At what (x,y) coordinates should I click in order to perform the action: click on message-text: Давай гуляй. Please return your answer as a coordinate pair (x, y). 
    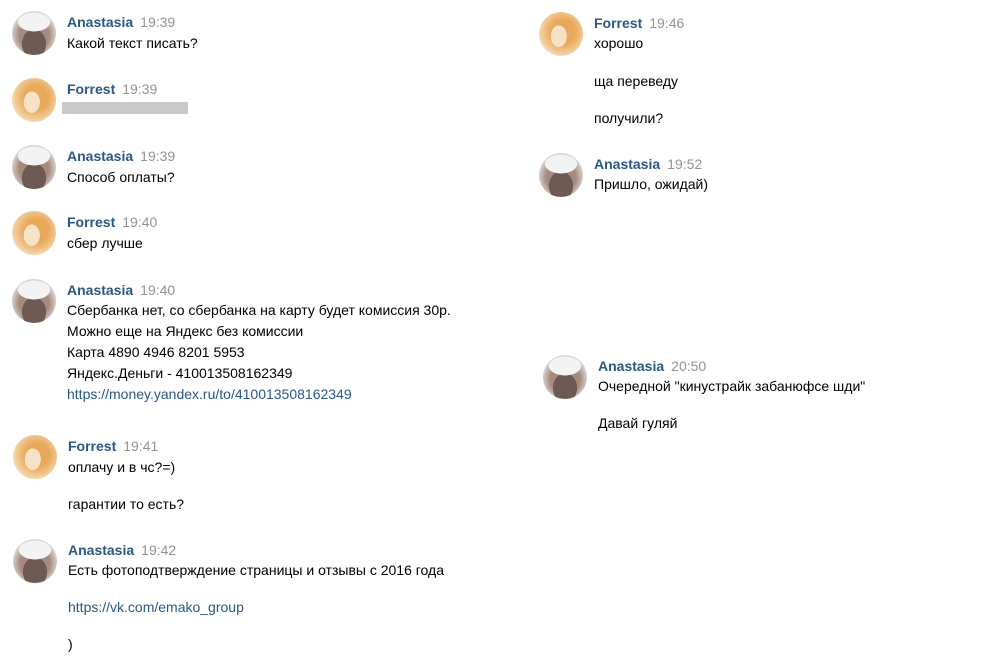
    Looking at the image, I should click on (638, 423).